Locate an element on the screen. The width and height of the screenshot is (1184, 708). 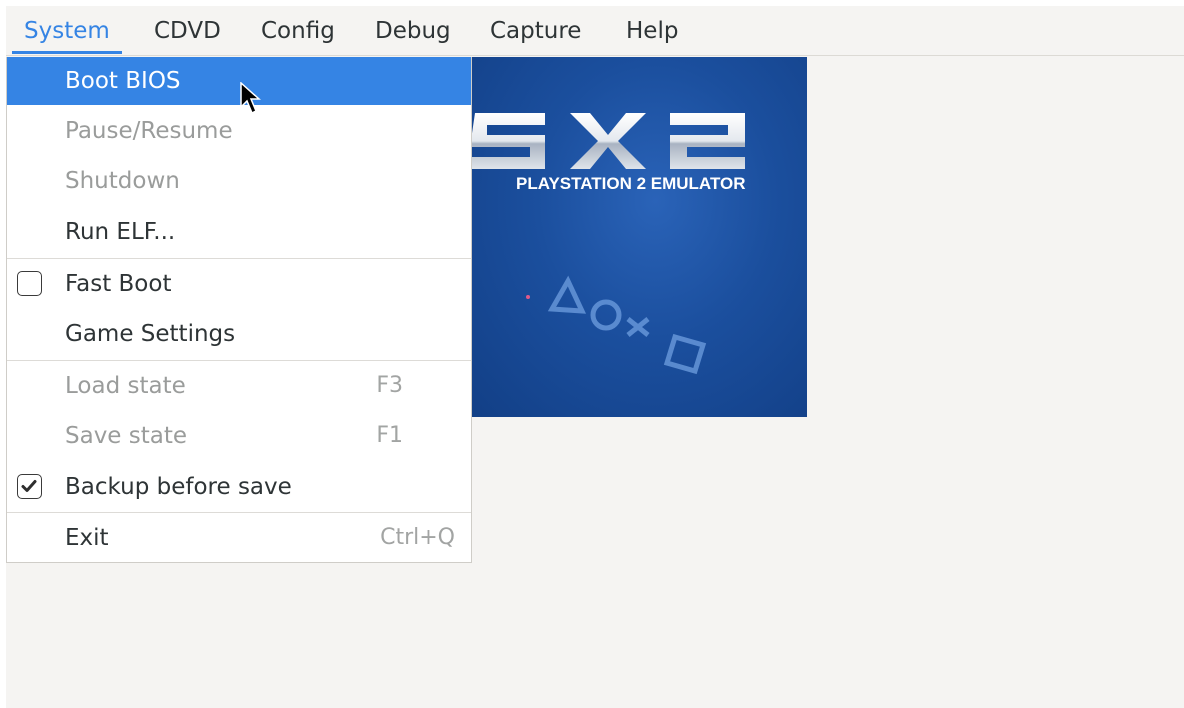
menu-system: System is located at coordinates (67, 30).